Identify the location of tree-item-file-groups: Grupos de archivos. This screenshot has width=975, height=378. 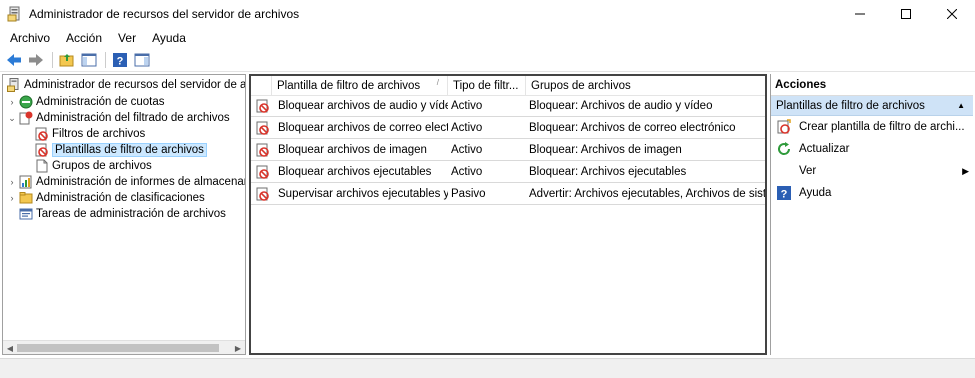
(87, 166).